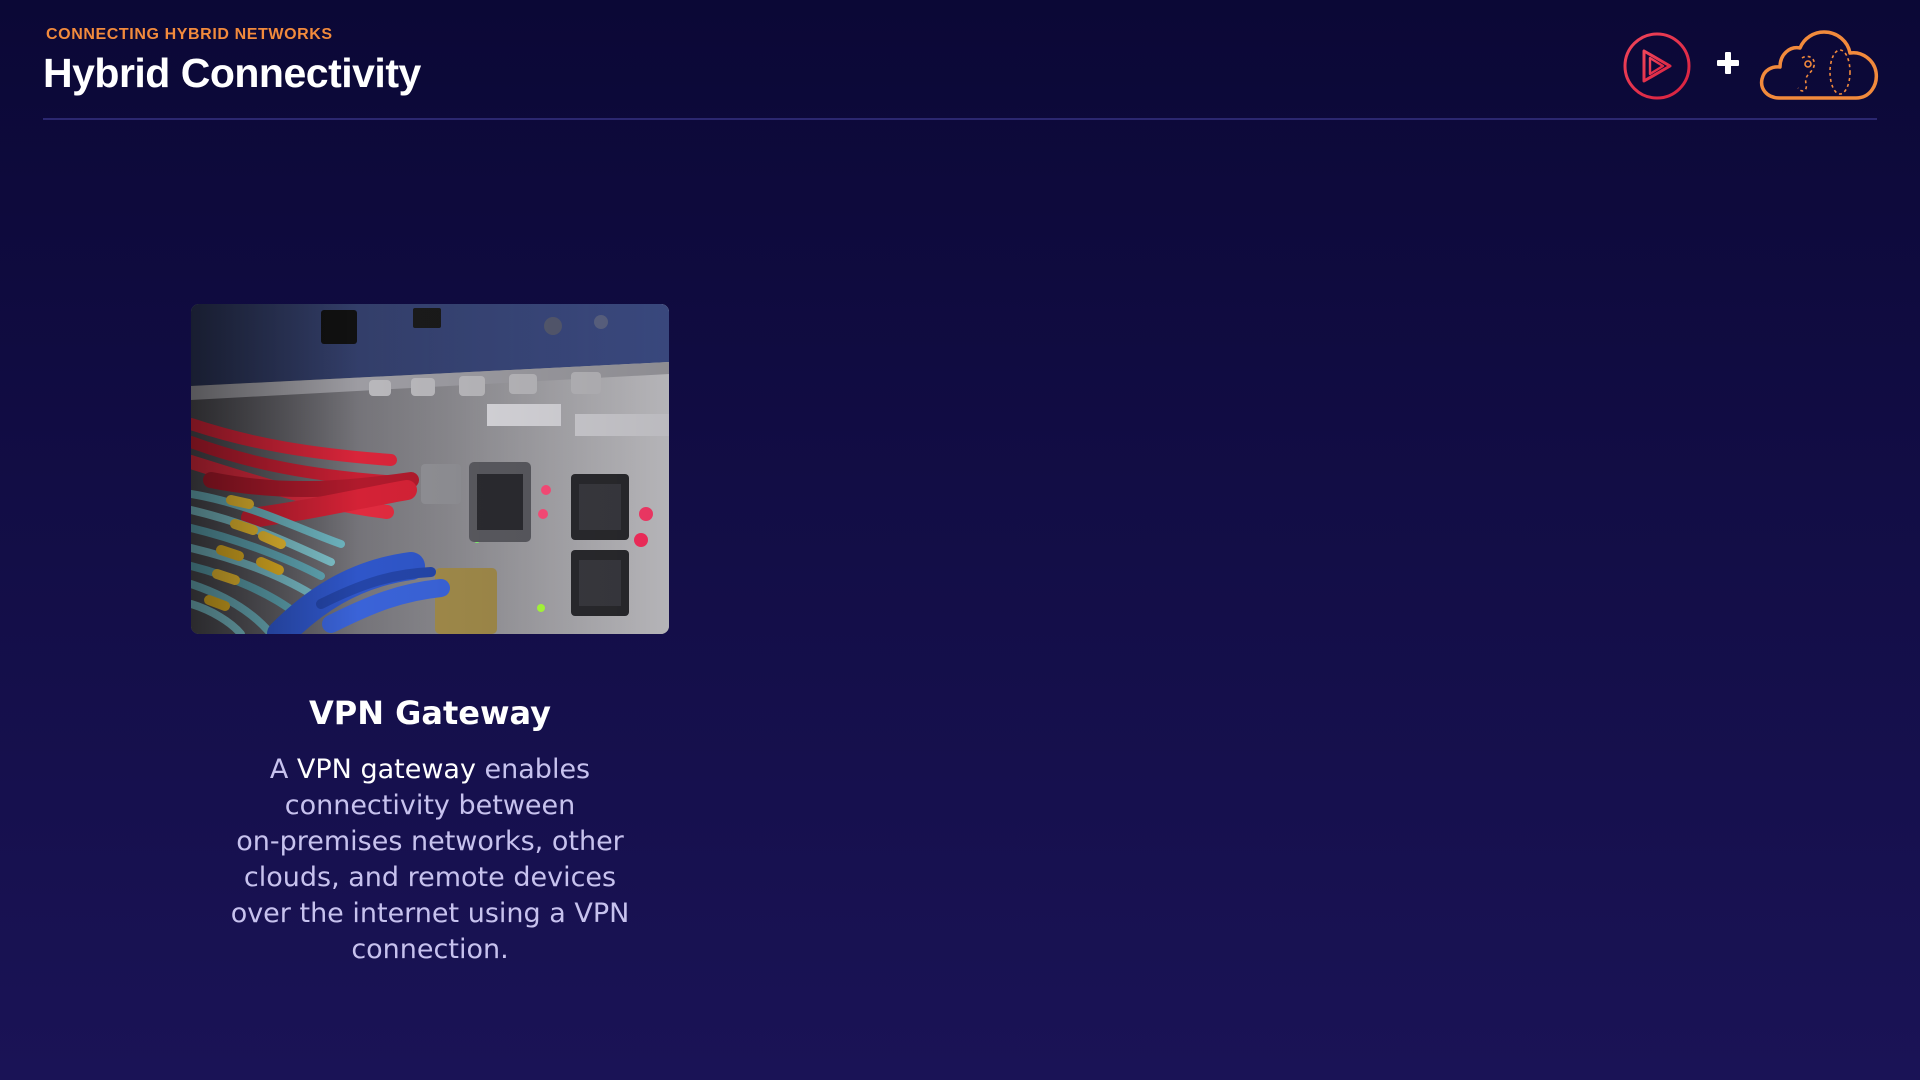  Describe the element at coordinates (960, 119) in the screenshot. I see `header-divider` at that location.